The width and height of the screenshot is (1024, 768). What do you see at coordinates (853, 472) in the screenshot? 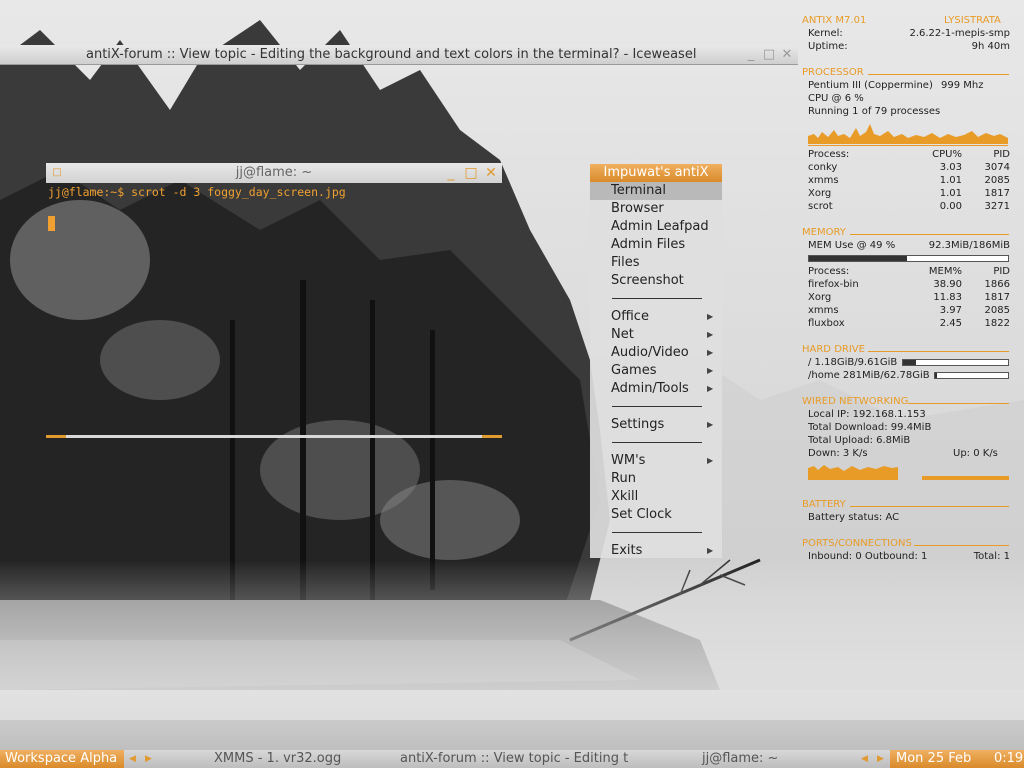
I see `download-graph` at bounding box center [853, 472].